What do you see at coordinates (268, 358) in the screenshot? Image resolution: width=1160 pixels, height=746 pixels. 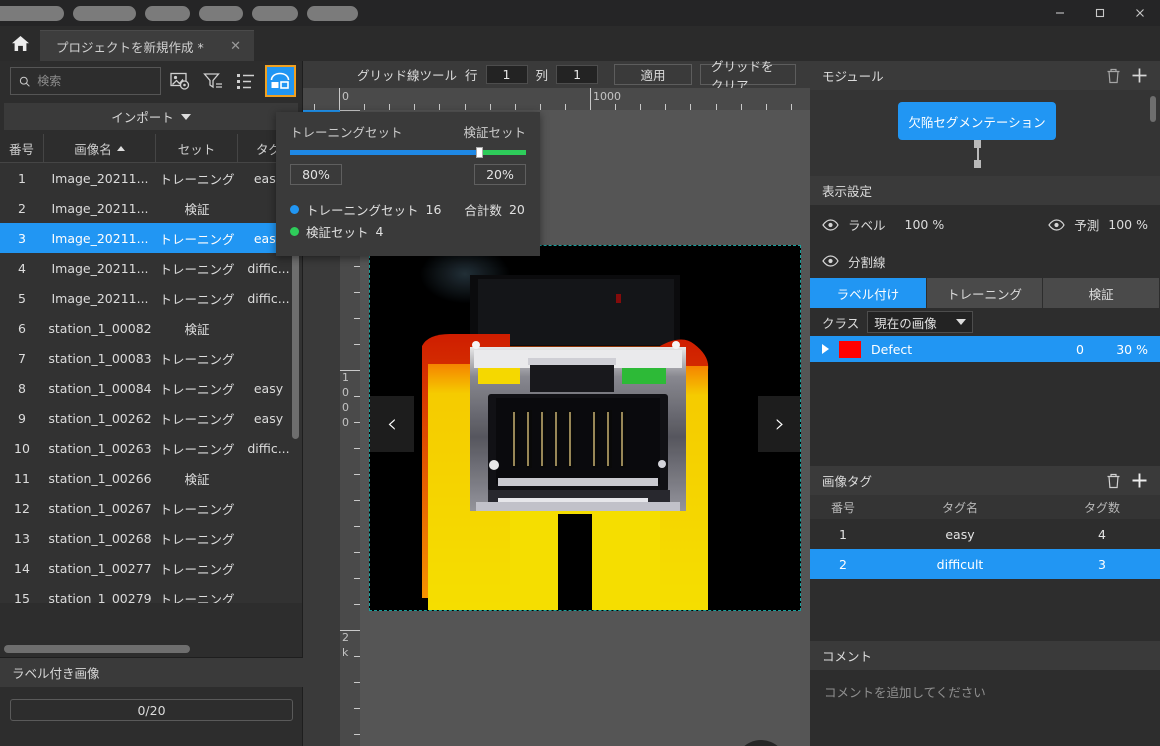 I see `cell-tag` at bounding box center [268, 358].